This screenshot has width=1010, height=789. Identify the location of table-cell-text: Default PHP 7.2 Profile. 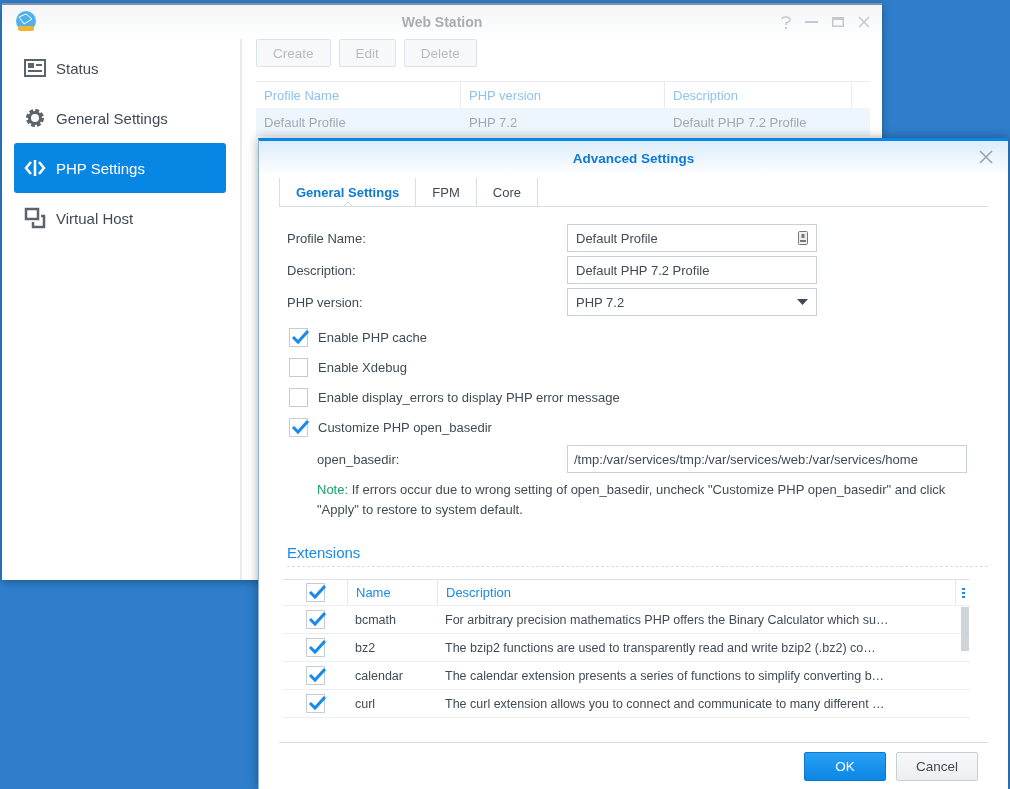
(740, 122).